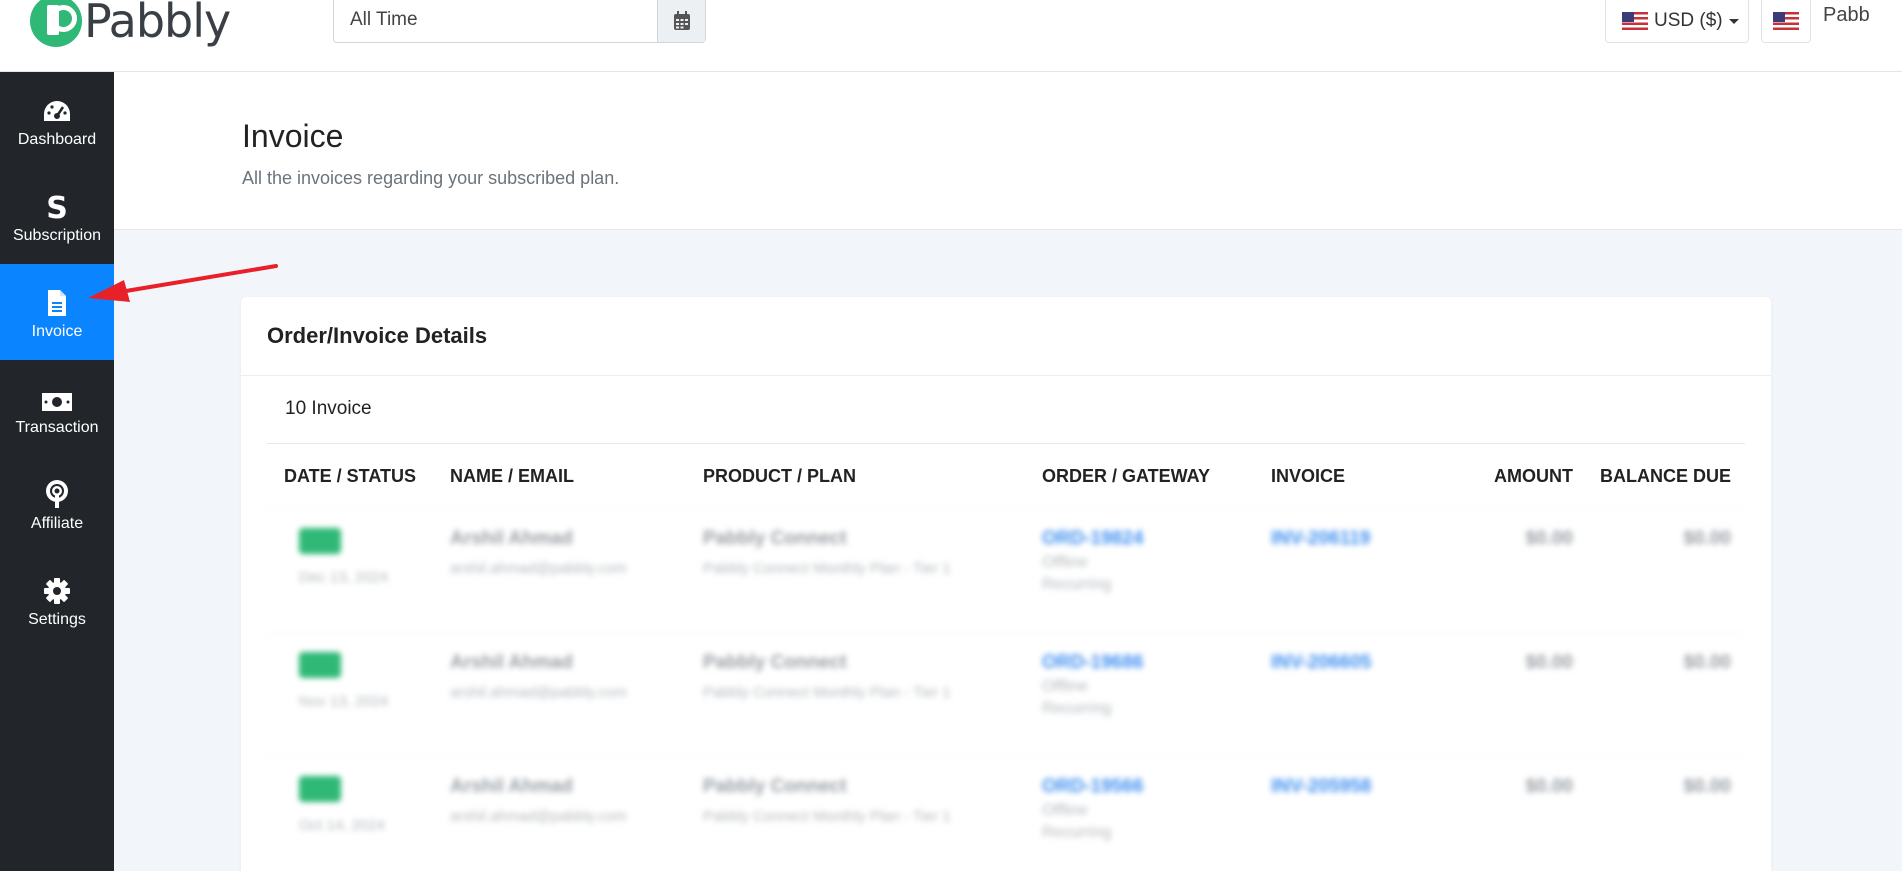 This screenshot has width=1902, height=871. Describe the element at coordinates (495, 21) in the screenshot. I see `date-range-value: All Time` at that location.